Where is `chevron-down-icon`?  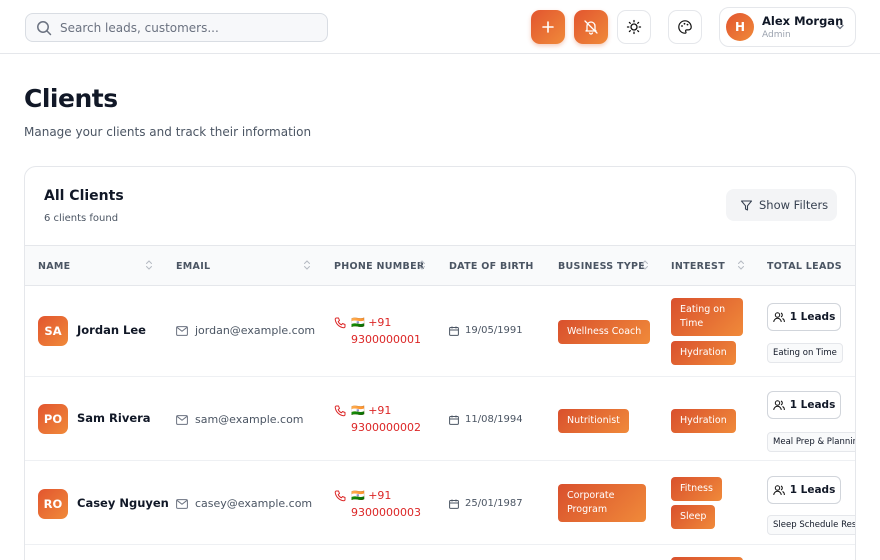 chevron-down-icon is located at coordinates (840, 27).